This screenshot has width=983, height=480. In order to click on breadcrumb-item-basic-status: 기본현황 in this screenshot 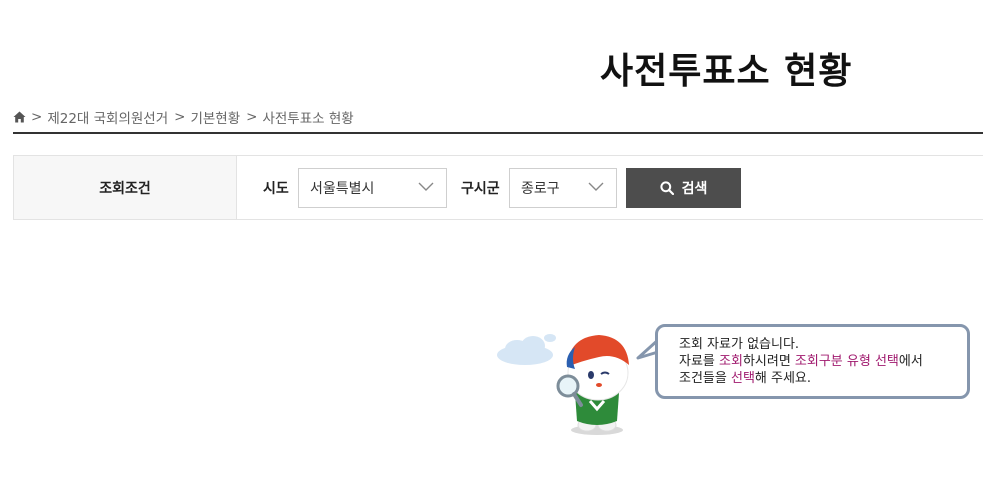, I will do `click(215, 117)`.